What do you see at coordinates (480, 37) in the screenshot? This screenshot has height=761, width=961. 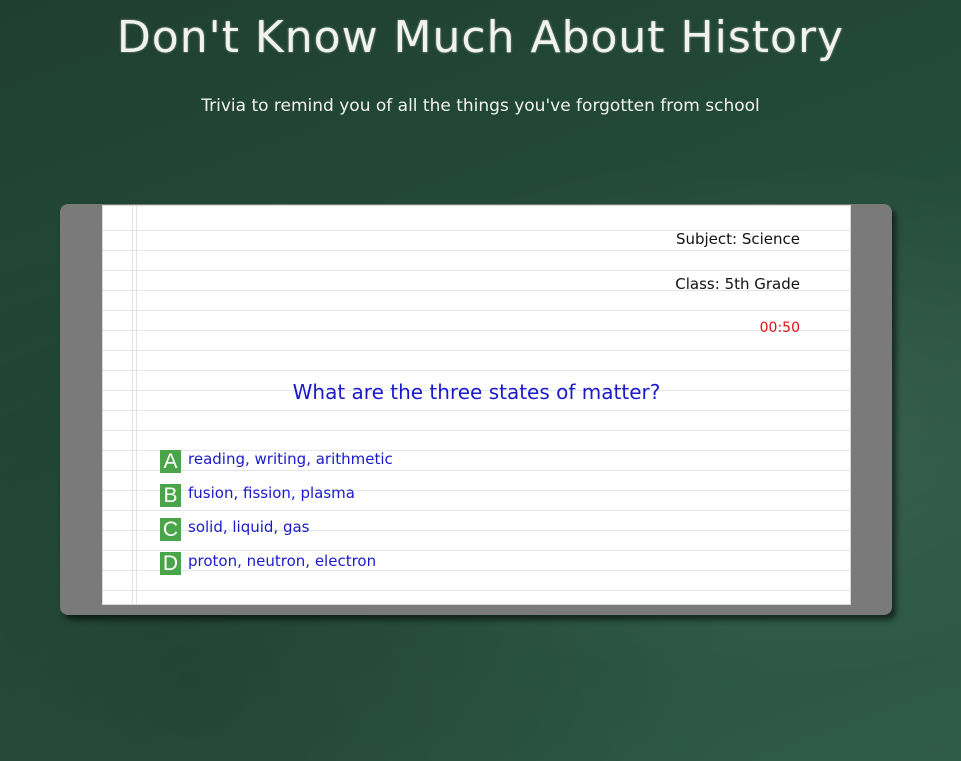 I see `site-title: Don't Know Much About History` at bounding box center [480, 37].